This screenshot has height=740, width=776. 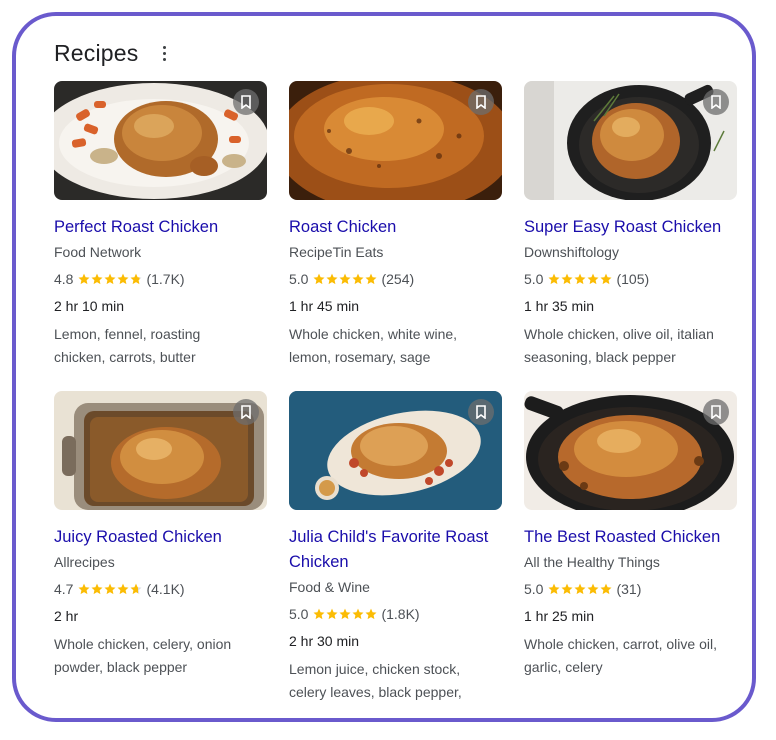 What do you see at coordinates (559, 306) in the screenshot?
I see `cook-time: 1 hr 35 min` at bounding box center [559, 306].